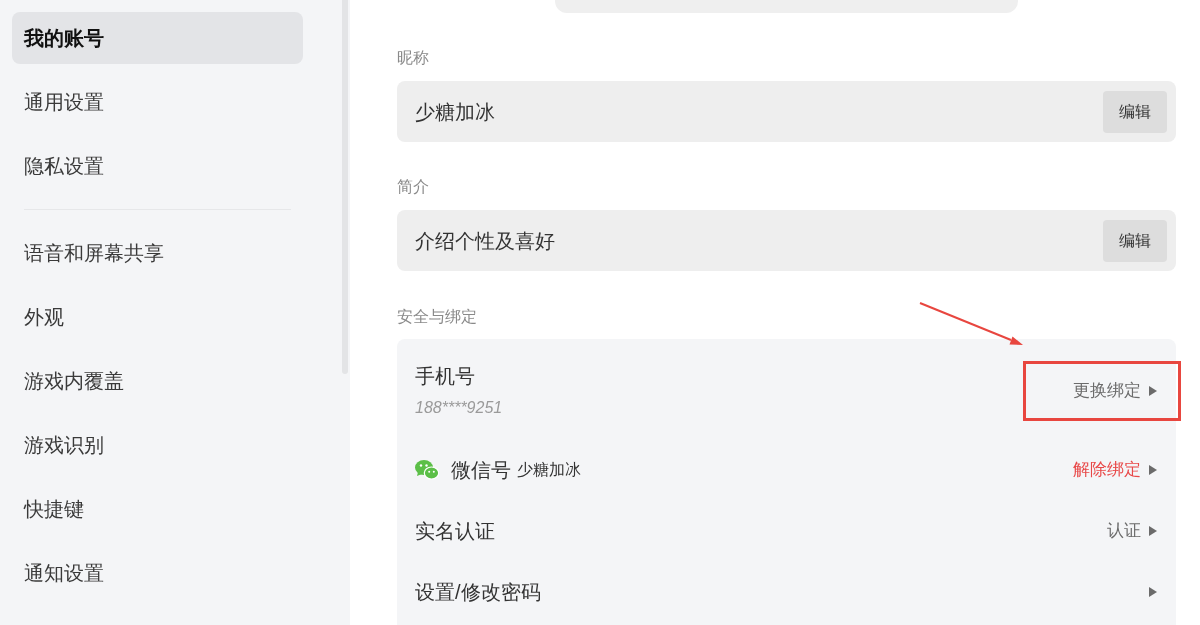  I want to click on field-value: 介绍个性及喜好, so click(485, 241).